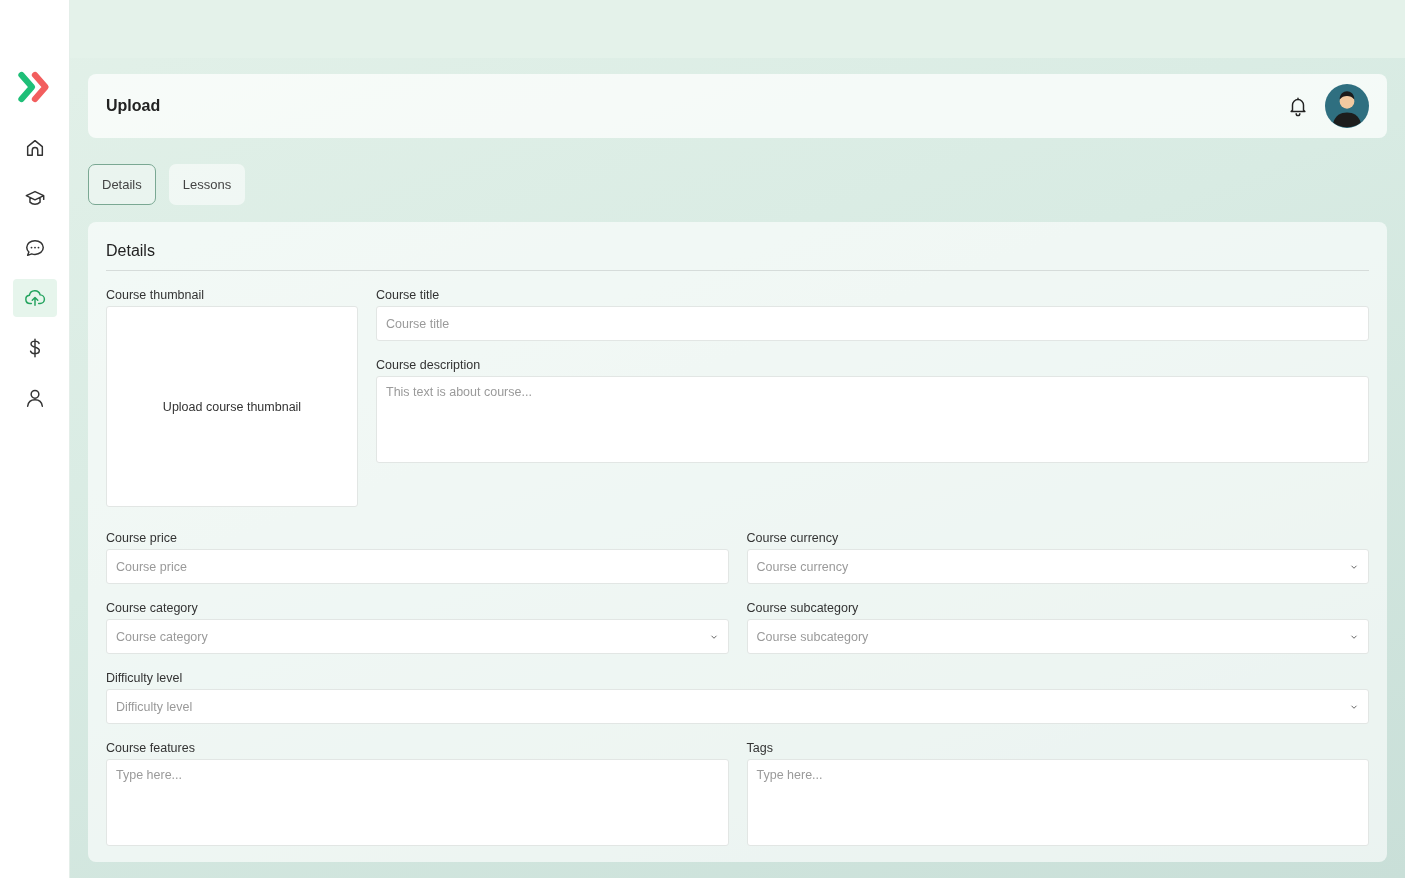 The width and height of the screenshot is (1405, 878). I want to click on thumbnail-upload-area: Upload course thumbnail, so click(232, 406).